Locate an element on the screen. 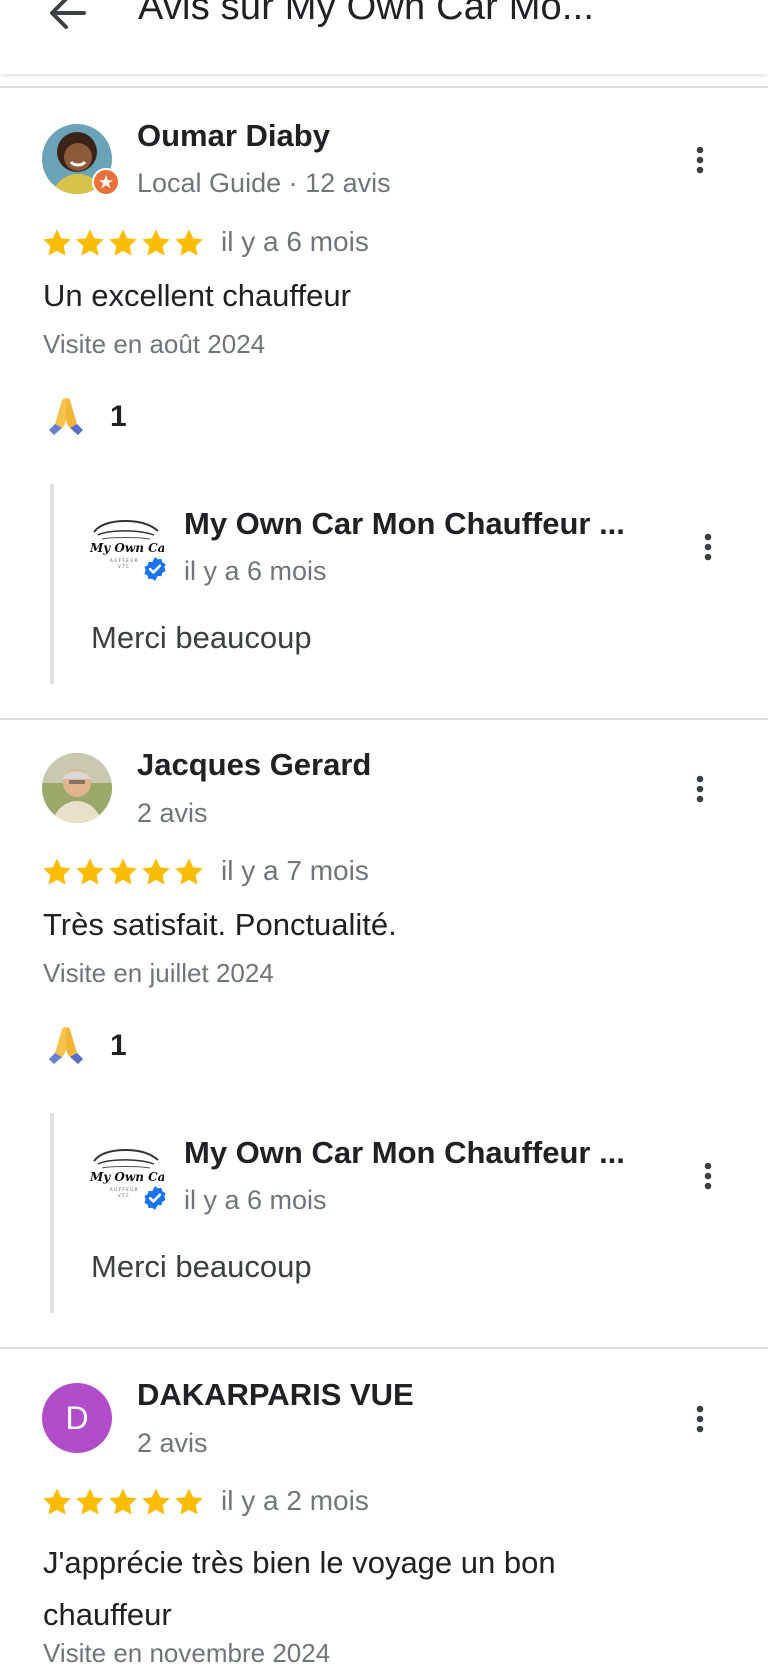 The image size is (768, 1669). avatar-photo is located at coordinates (77, 788).